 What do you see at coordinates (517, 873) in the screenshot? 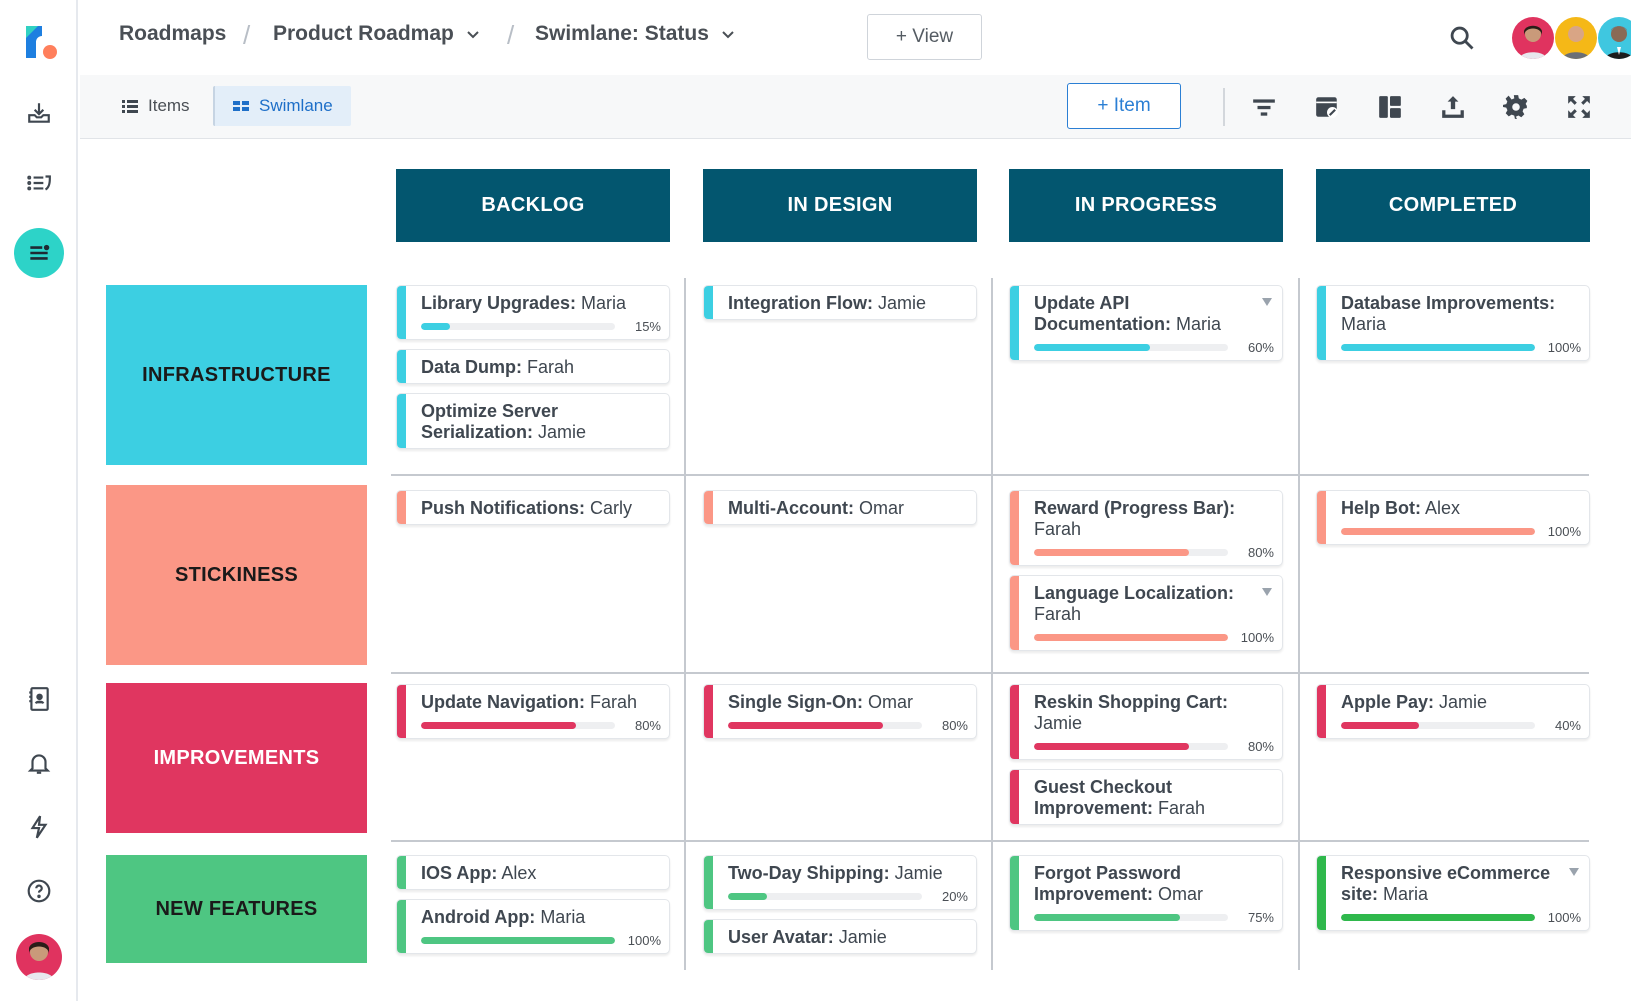
I see `card-owner: Alex` at bounding box center [517, 873].